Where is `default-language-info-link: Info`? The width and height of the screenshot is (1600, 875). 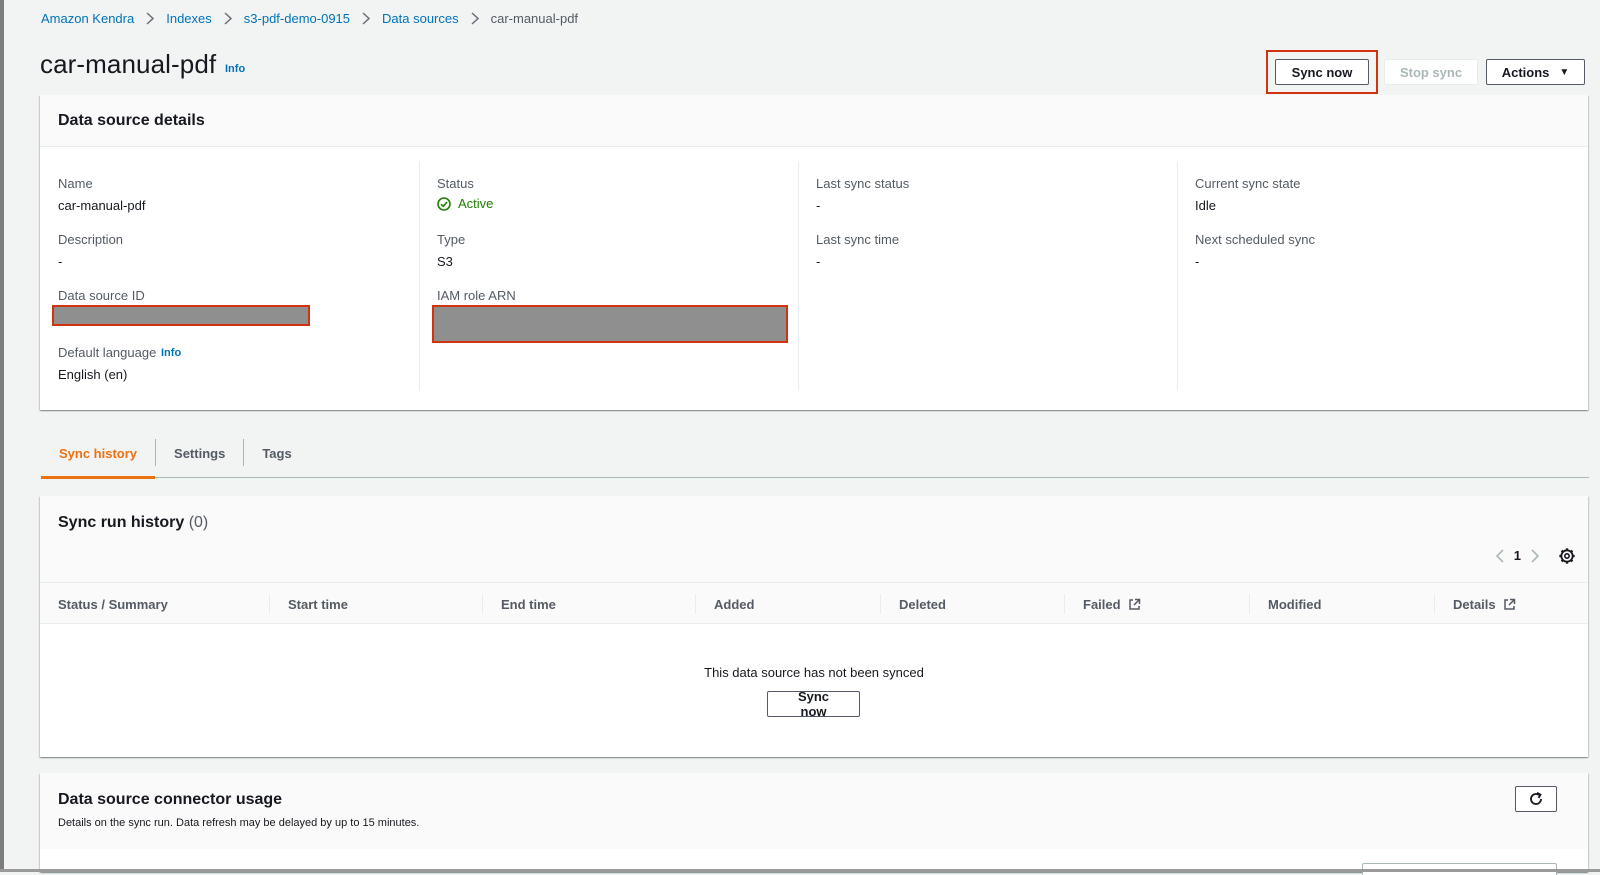
default-language-info-link: Info is located at coordinates (171, 353).